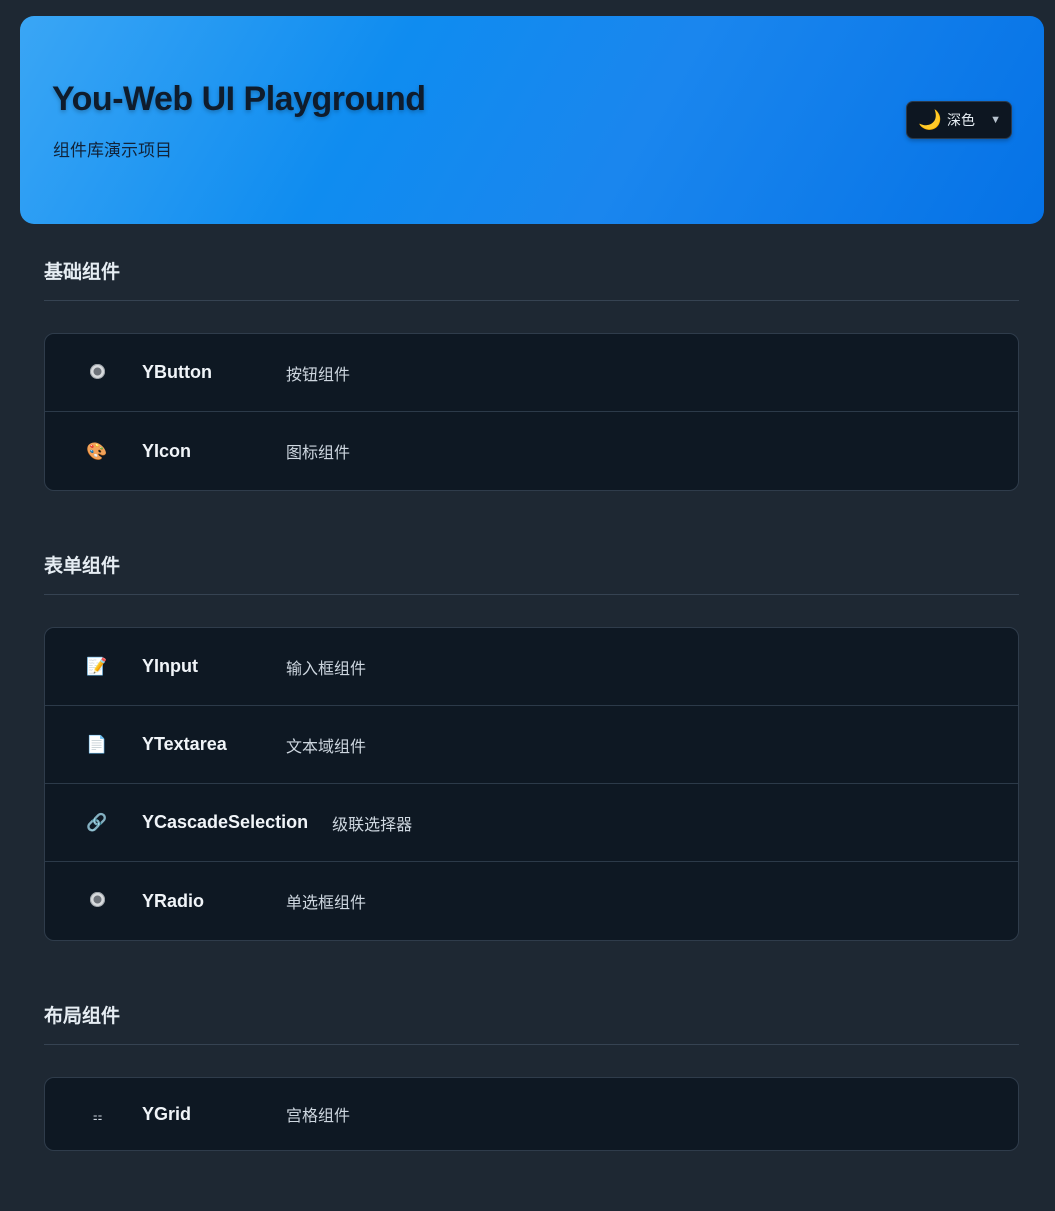 This screenshot has height=1211, width=1055. What do you see at coordinates (225, 822) in the screenshot?
I see `component-name: YCascadeSelection` at bounding box center [225, 822].